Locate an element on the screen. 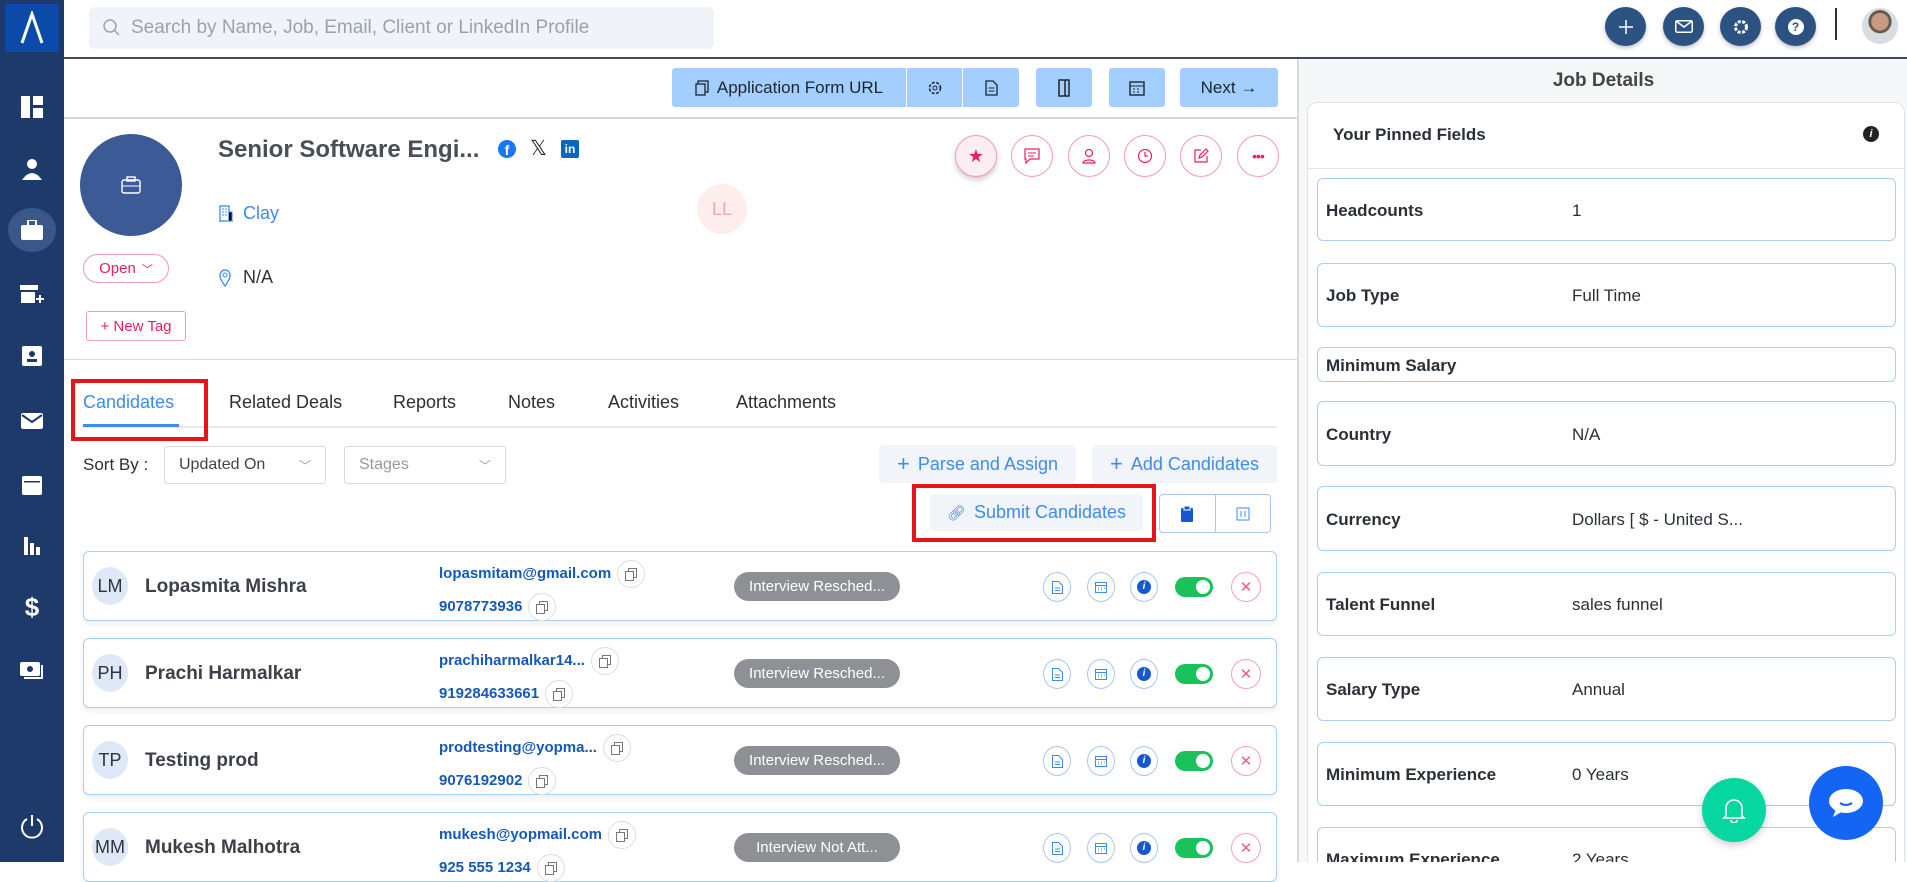  tab-reports: Reports is located at coordinates (424, 402).